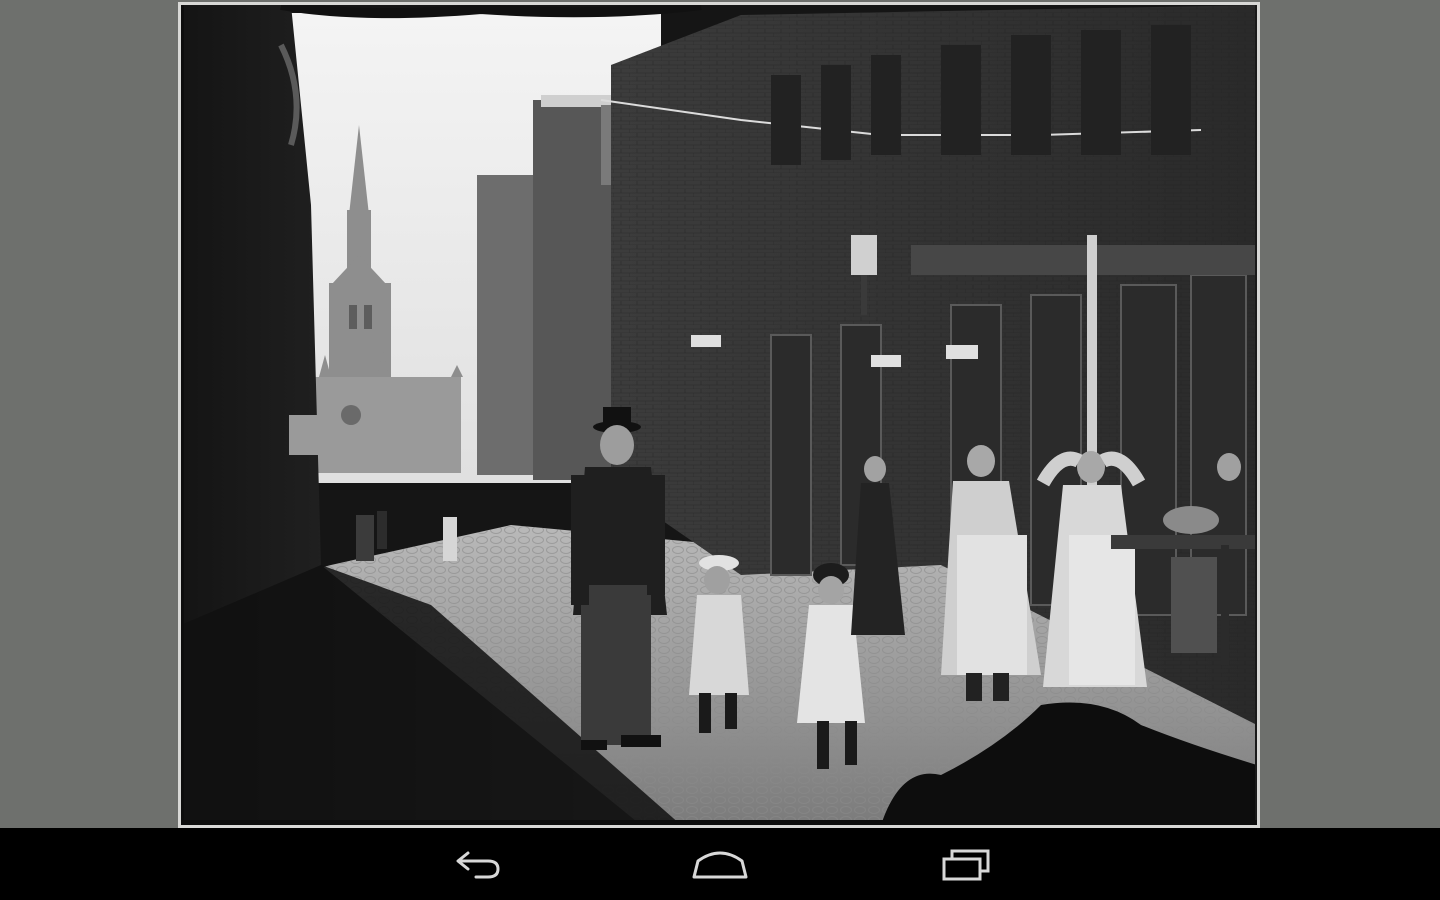  I want to click on home-button, so click(720, 864).